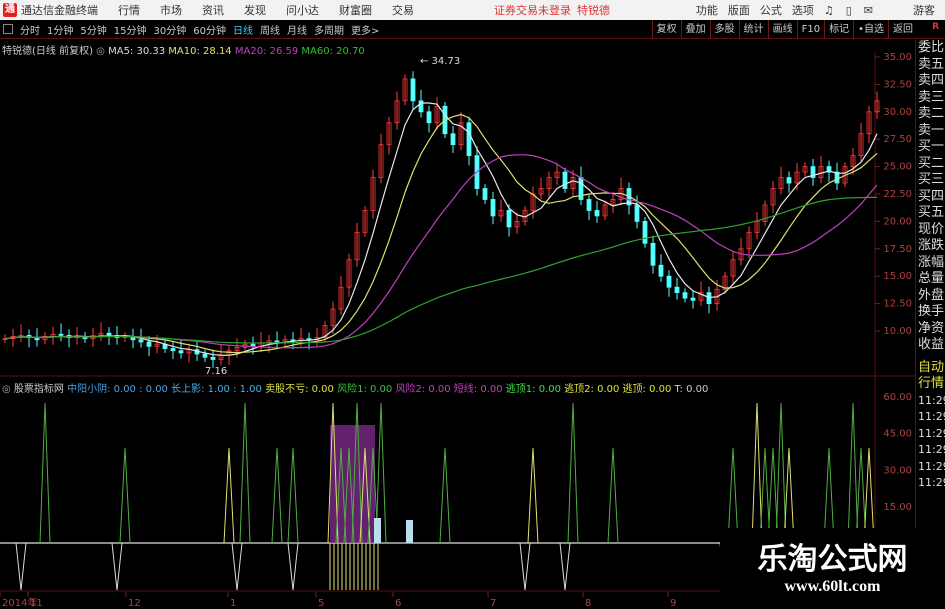 The height and width of the screenshot is (609, 945). What do you see at coordinates (930, 65) in the screenshot?
I see `quote-panel-item: 卖五` at bounding box center [930, 65].